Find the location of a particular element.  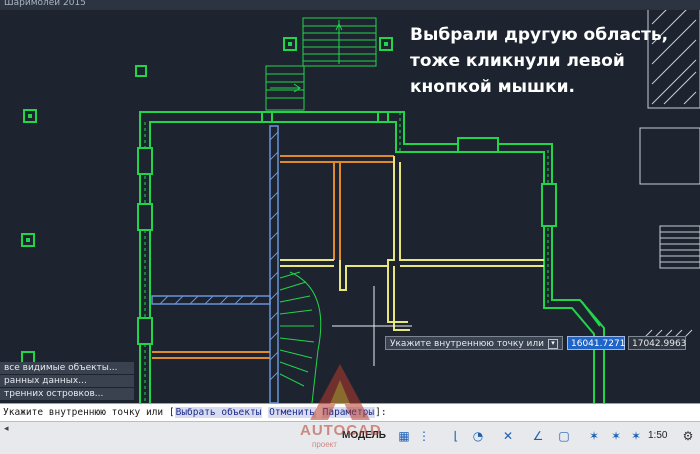

otrack-icon: ∠ is located at coordinates (538, 436).